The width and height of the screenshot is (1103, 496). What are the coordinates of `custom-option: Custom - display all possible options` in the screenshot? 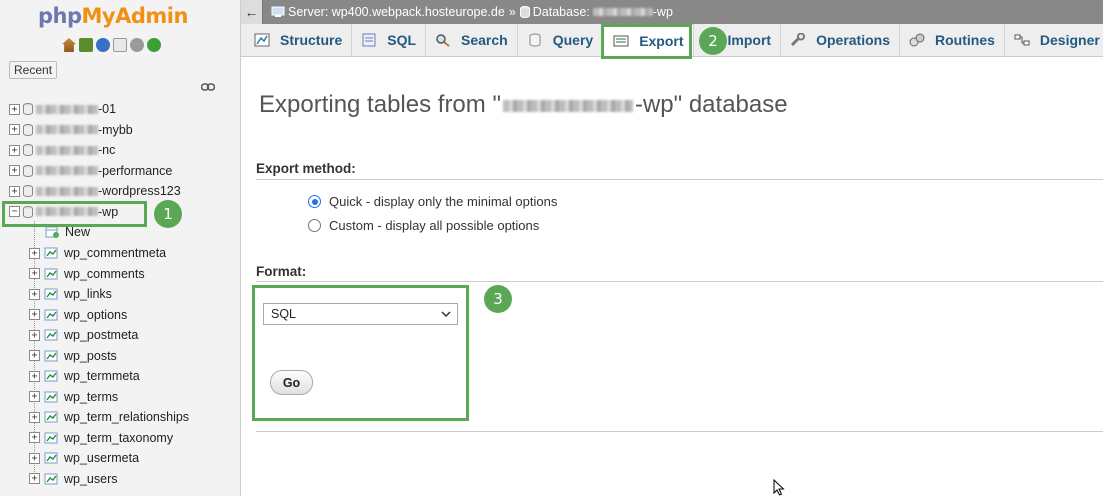 It's located at (423, 225).